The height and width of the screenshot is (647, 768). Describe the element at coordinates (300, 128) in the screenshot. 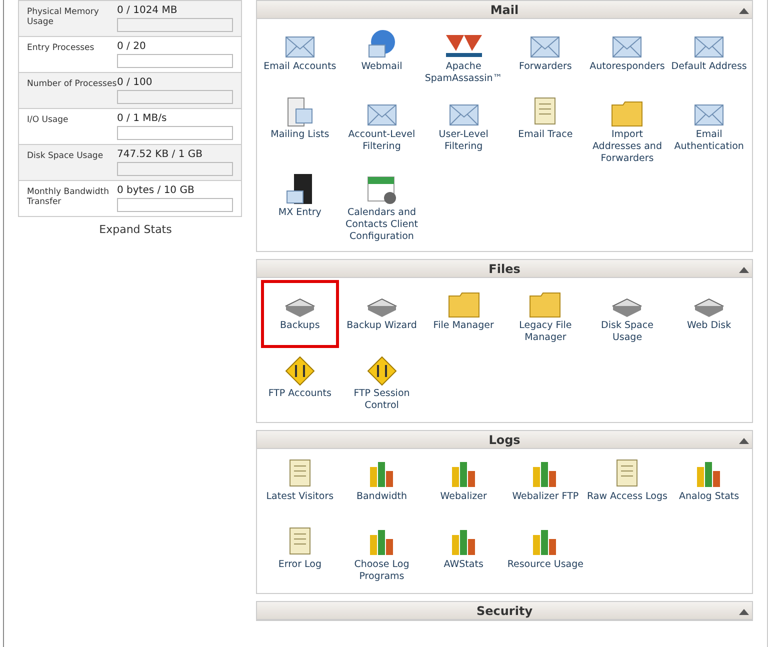

I see `feature-link: Mailing Lists` at that location.